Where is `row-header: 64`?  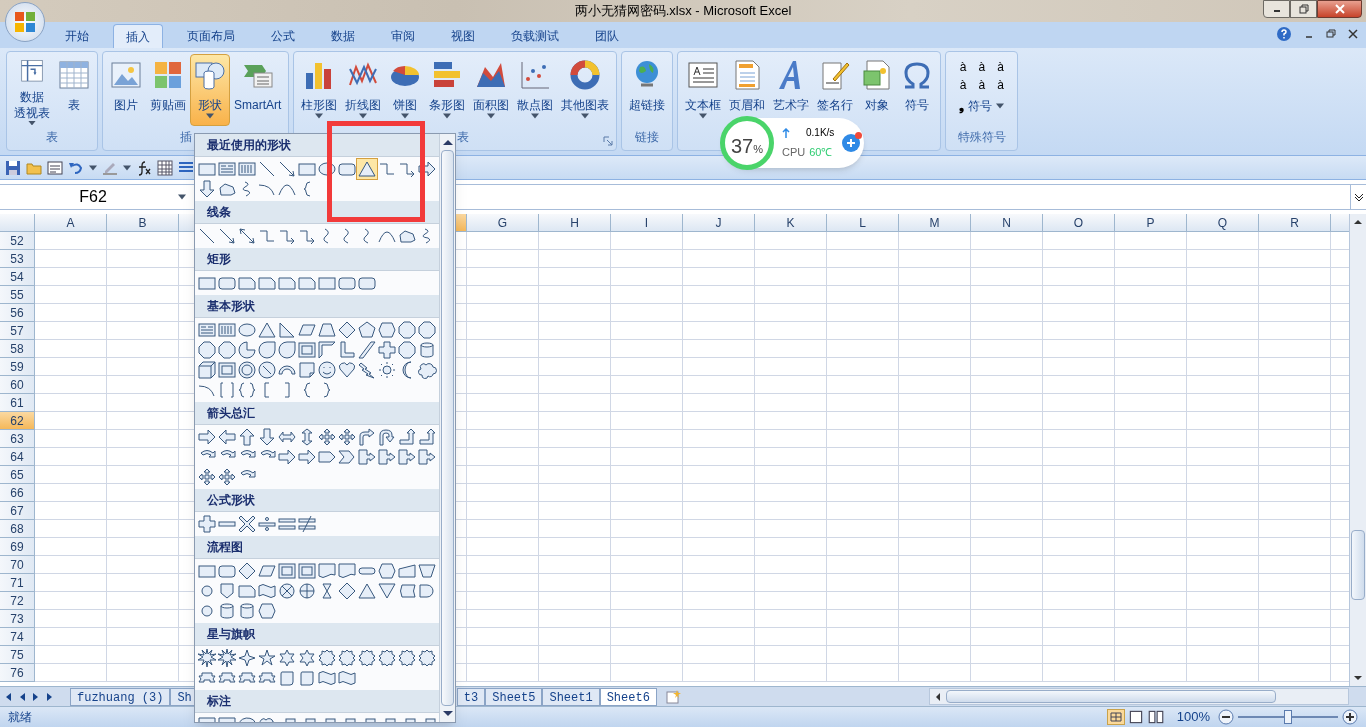
row-header: 64 is located at coordinates (17, 457).